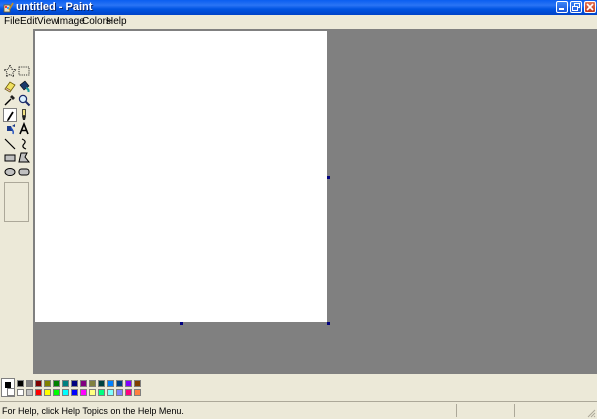  I want to click on menu-edit: Edit, so click(28, 22).